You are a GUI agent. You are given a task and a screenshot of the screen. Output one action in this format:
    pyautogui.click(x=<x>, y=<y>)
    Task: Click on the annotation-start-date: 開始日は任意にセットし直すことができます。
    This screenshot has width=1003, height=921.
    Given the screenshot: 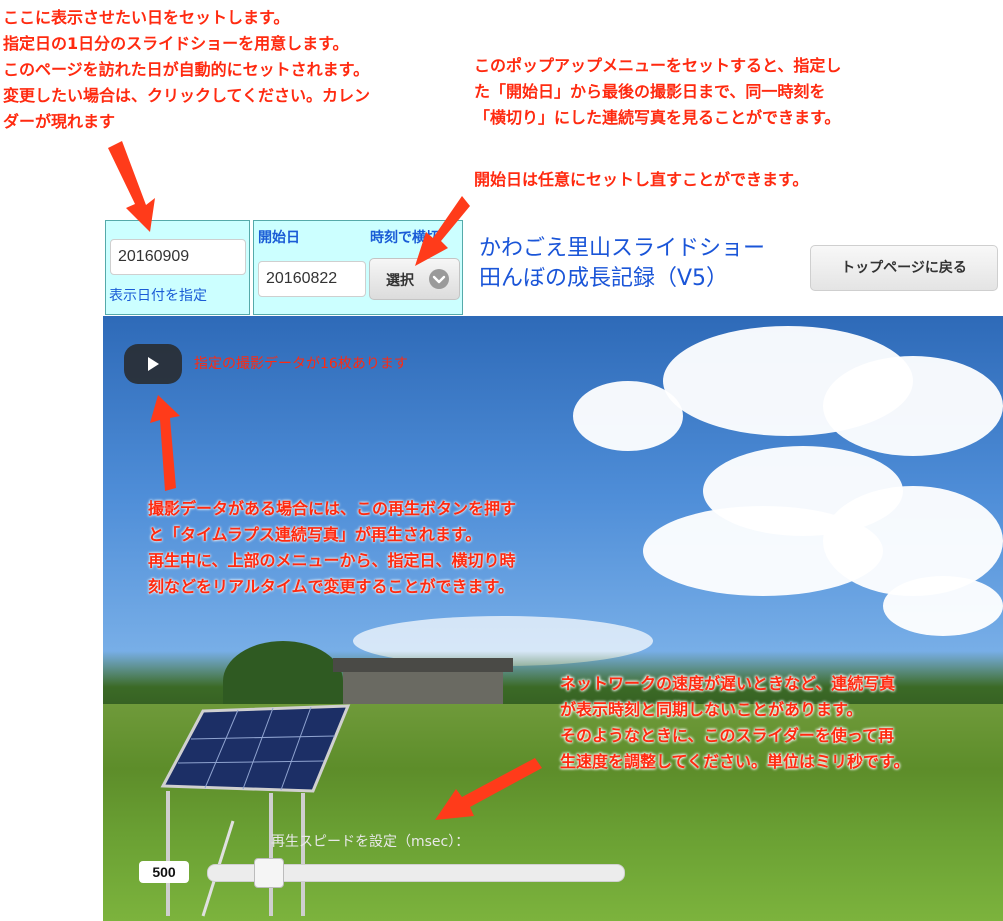 What is the action you would take?
    pyautogui.click(x=641, y=180)
    